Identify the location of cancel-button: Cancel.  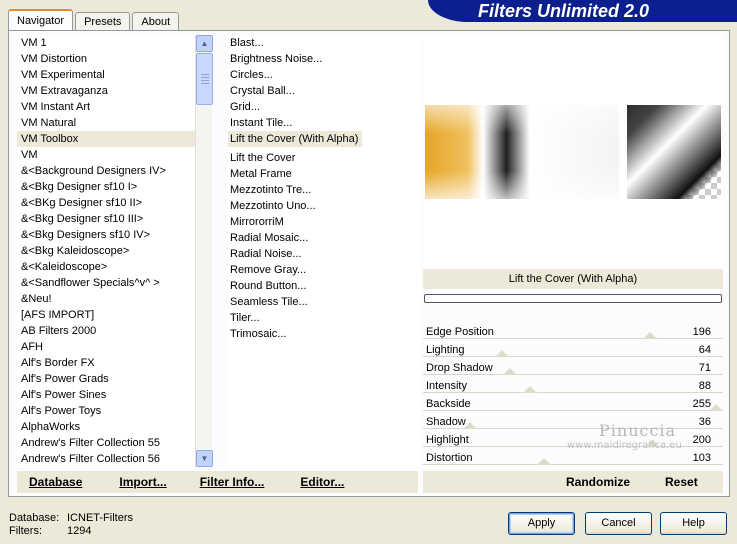
(618, 523).